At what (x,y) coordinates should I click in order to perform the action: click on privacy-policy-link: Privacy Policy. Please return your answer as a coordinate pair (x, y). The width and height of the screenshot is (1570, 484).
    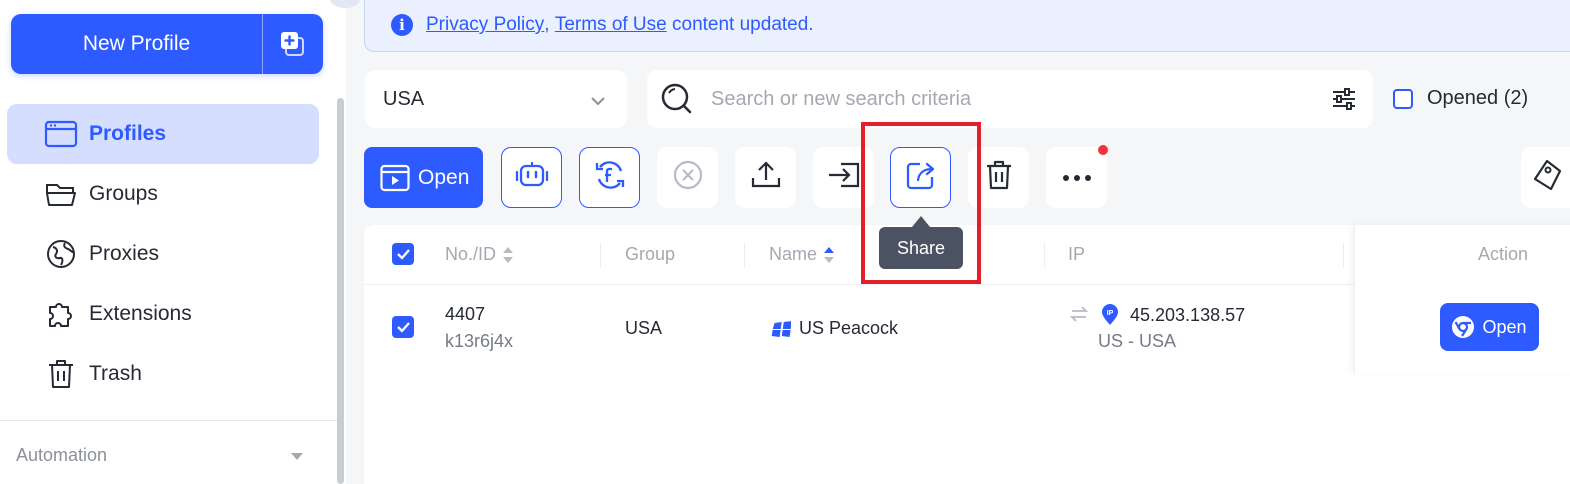
    Looking at the image, I should click on (485, 25).